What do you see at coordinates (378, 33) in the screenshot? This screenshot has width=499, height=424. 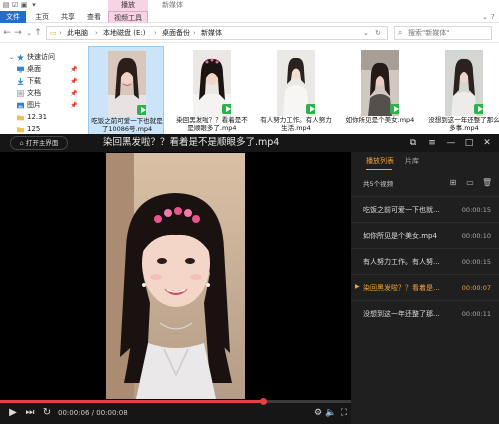 I see `refresh-icon: ↻` at bounding box center [378, 33].